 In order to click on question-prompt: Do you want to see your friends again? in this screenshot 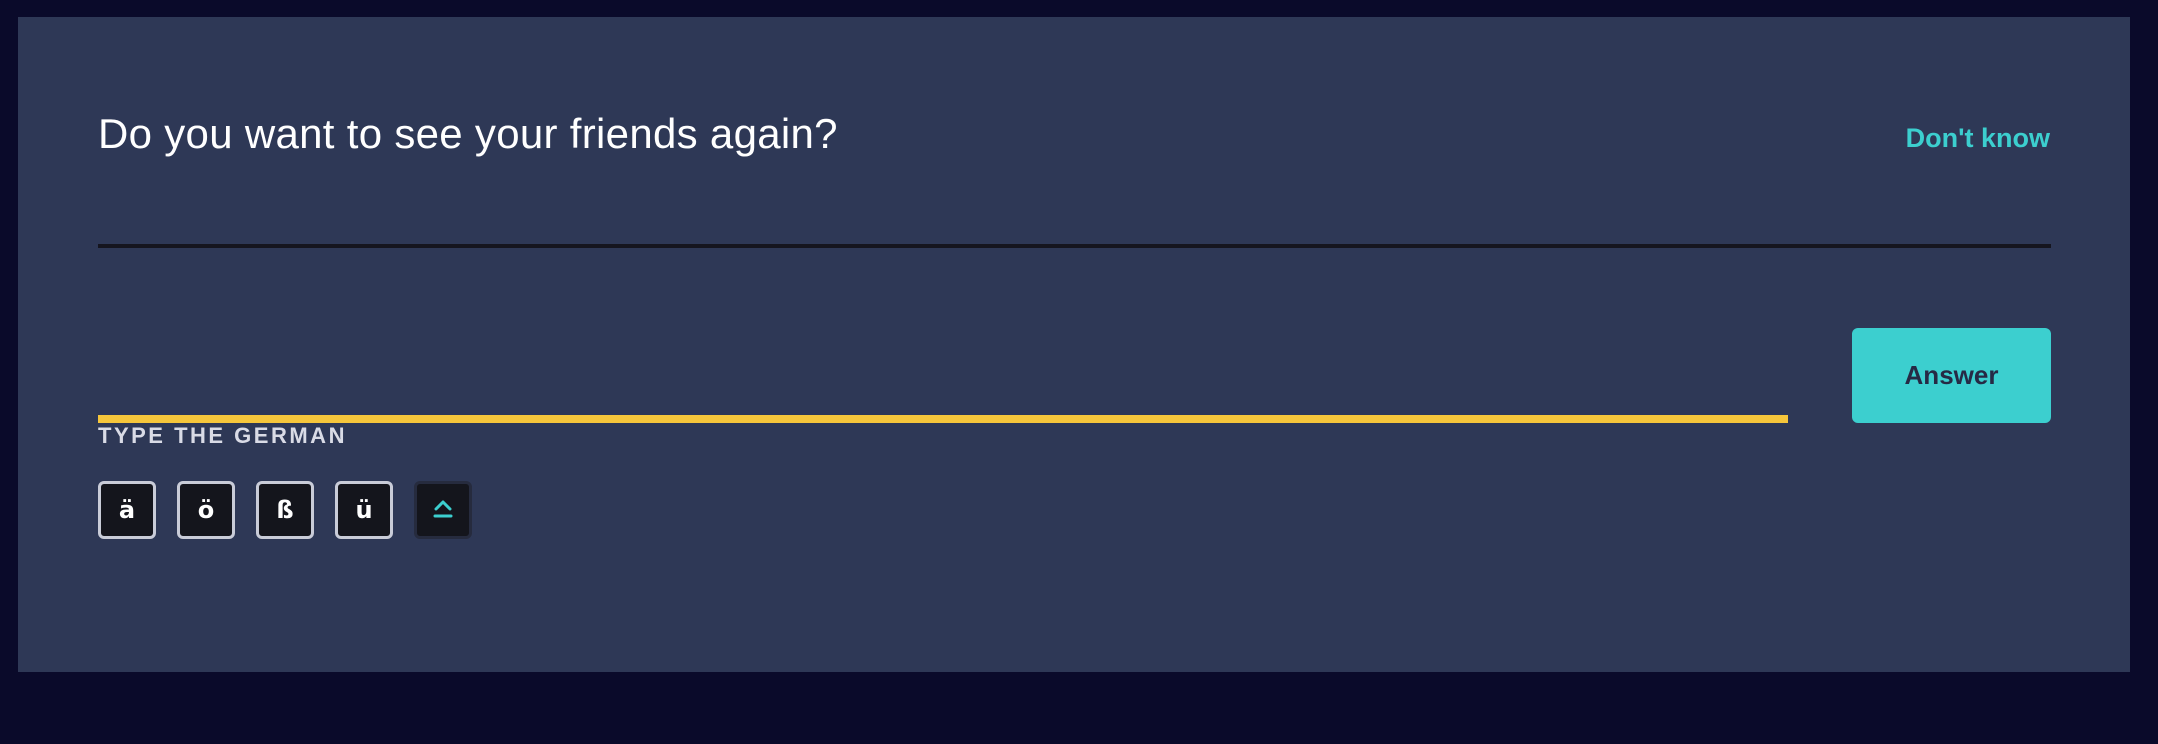, I will do `click(468, 133)`.